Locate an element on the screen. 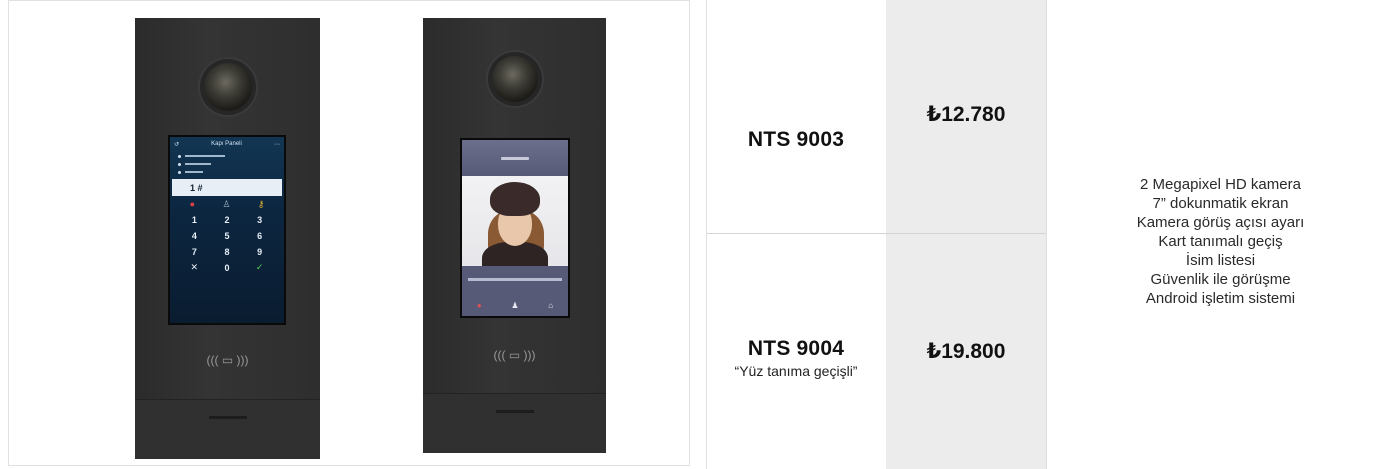  keypad-info-rows is located at coordinates (227, 164).